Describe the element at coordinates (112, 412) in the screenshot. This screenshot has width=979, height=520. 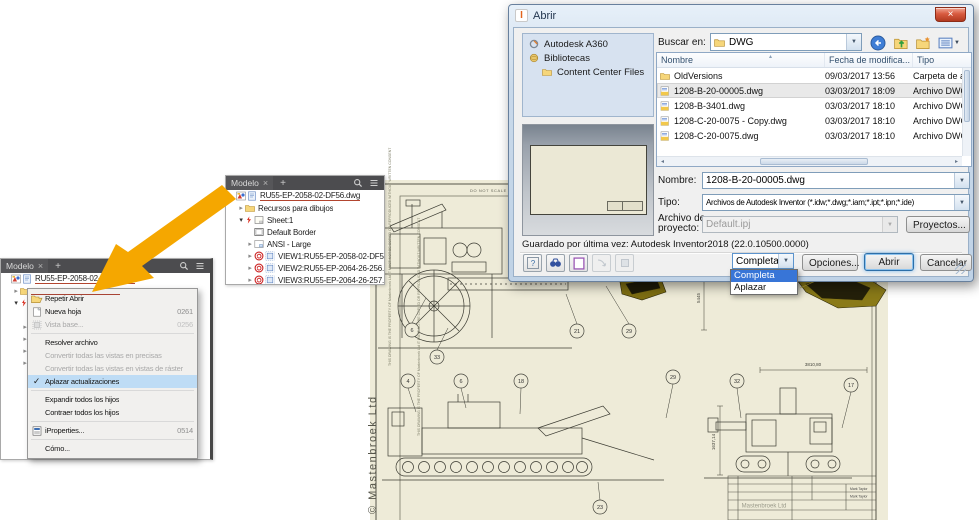
I see `menu-item: Contraer todos los hijos` at that location.